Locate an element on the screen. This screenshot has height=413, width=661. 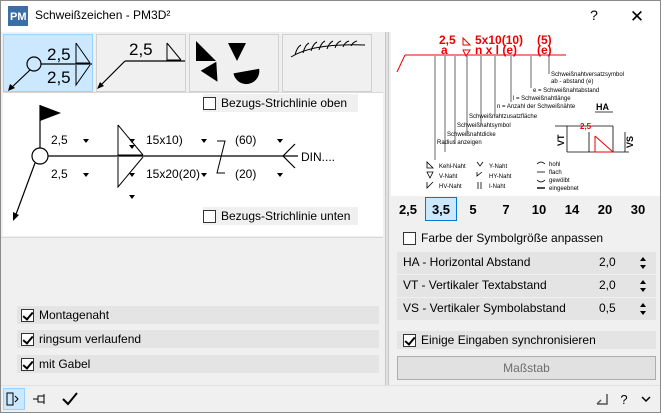
top-contour-dropdown-icon is located at coordinates (132, 147).